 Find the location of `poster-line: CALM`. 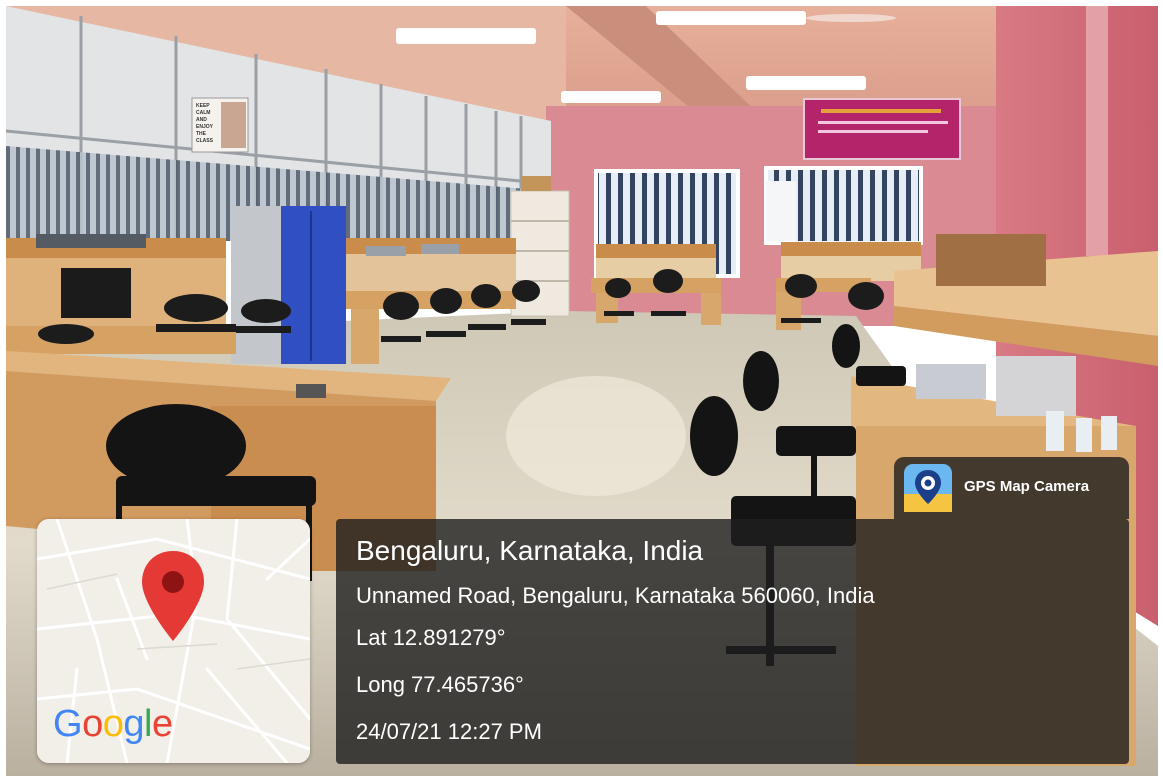

poster-line: CALM is located at coordinates (203, 113).